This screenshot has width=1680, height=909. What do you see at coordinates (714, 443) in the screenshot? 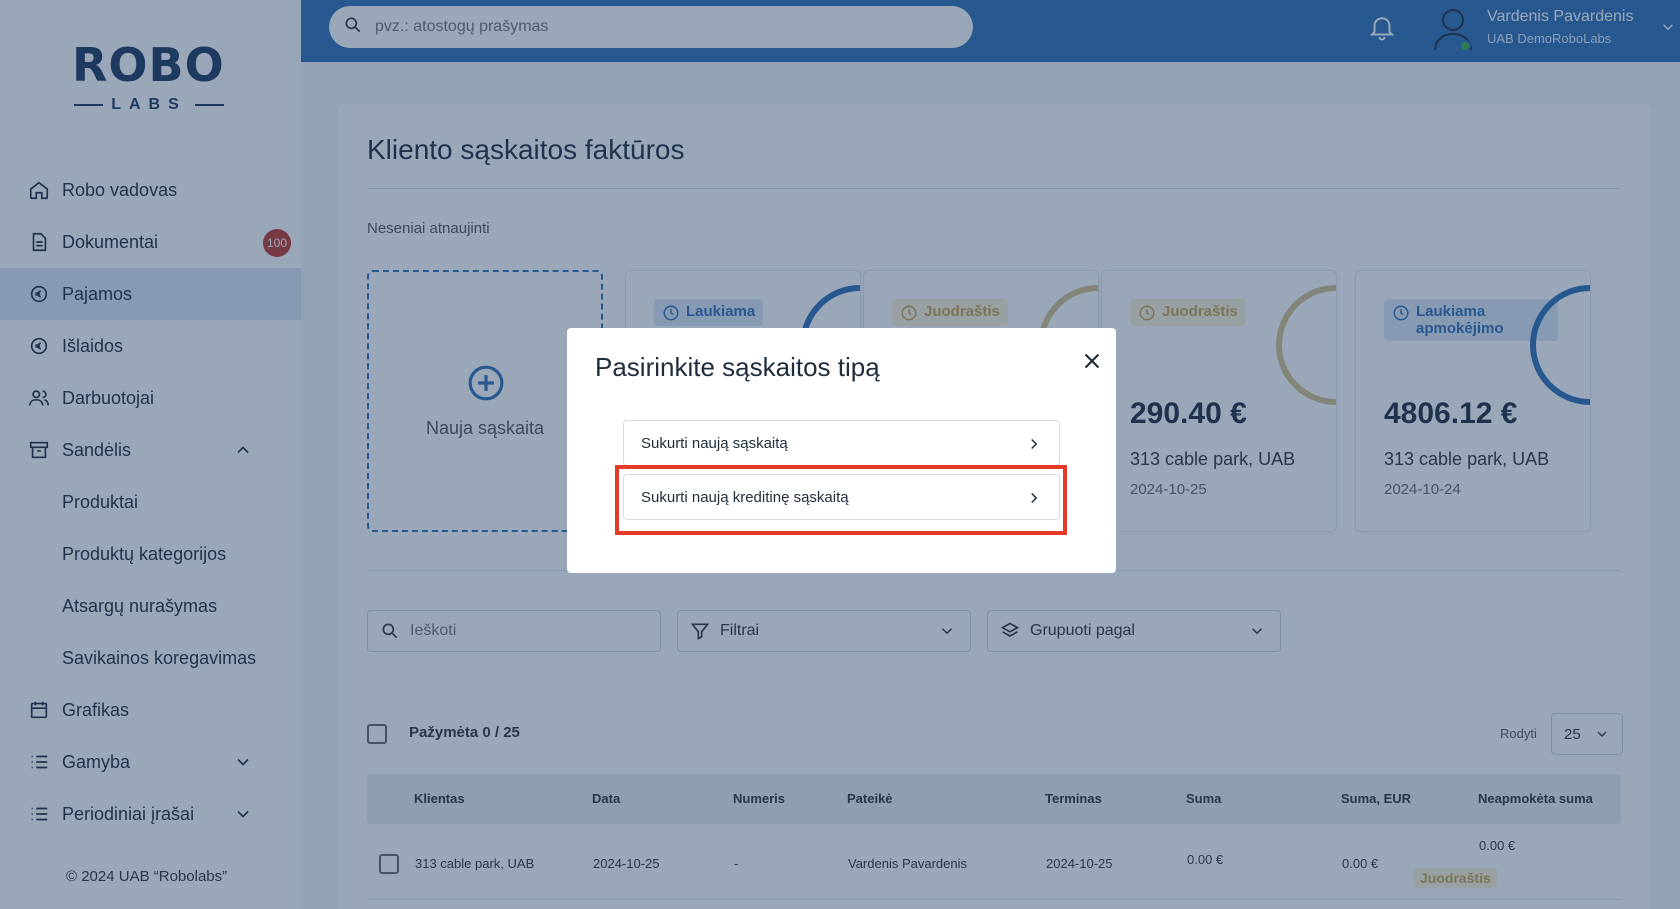
I see `option-label: Sukurti naują sąskaitą` at bounding box center [714, 443].